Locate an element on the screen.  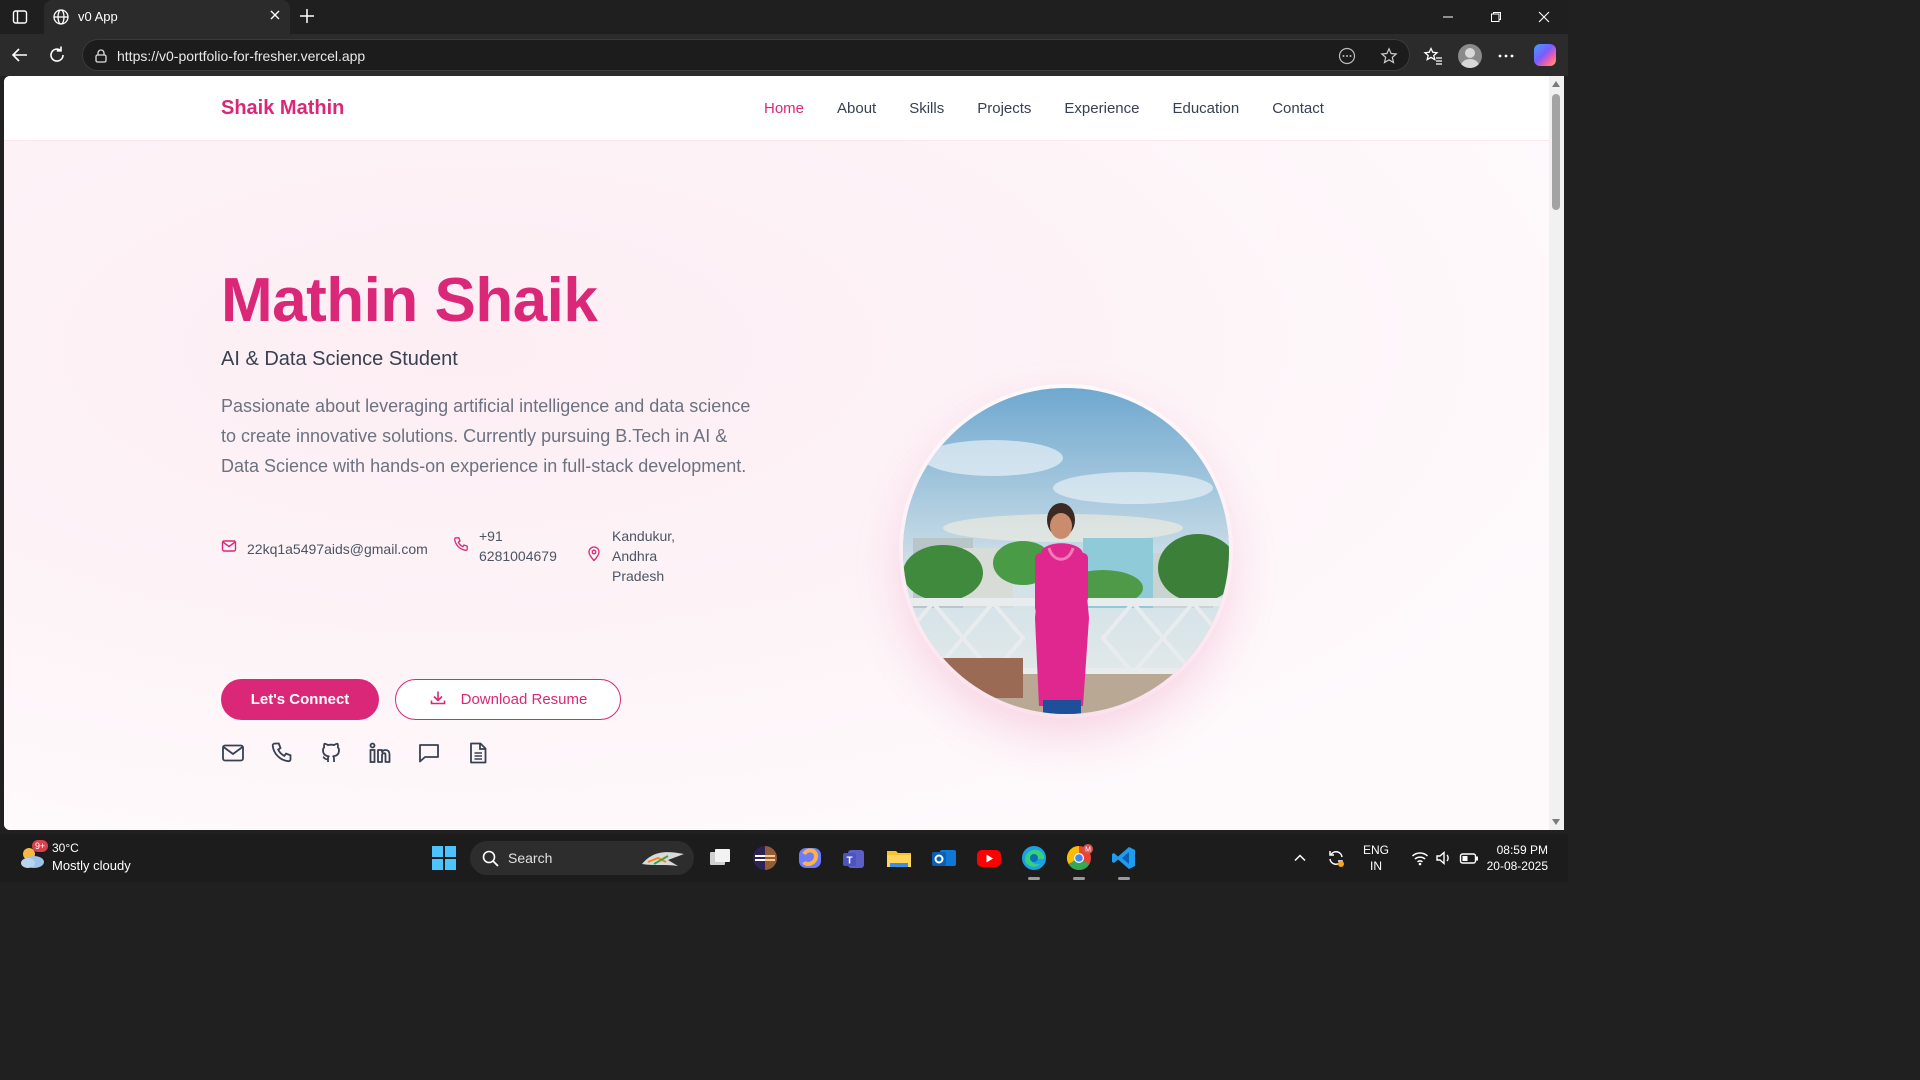
location-pin-icon is located at coordinates (594, 556).